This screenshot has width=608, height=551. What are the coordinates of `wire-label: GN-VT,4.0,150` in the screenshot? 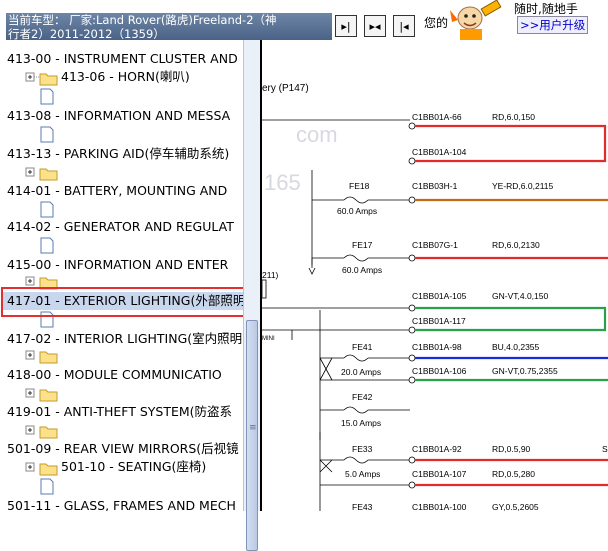 It's located at (520, 296).